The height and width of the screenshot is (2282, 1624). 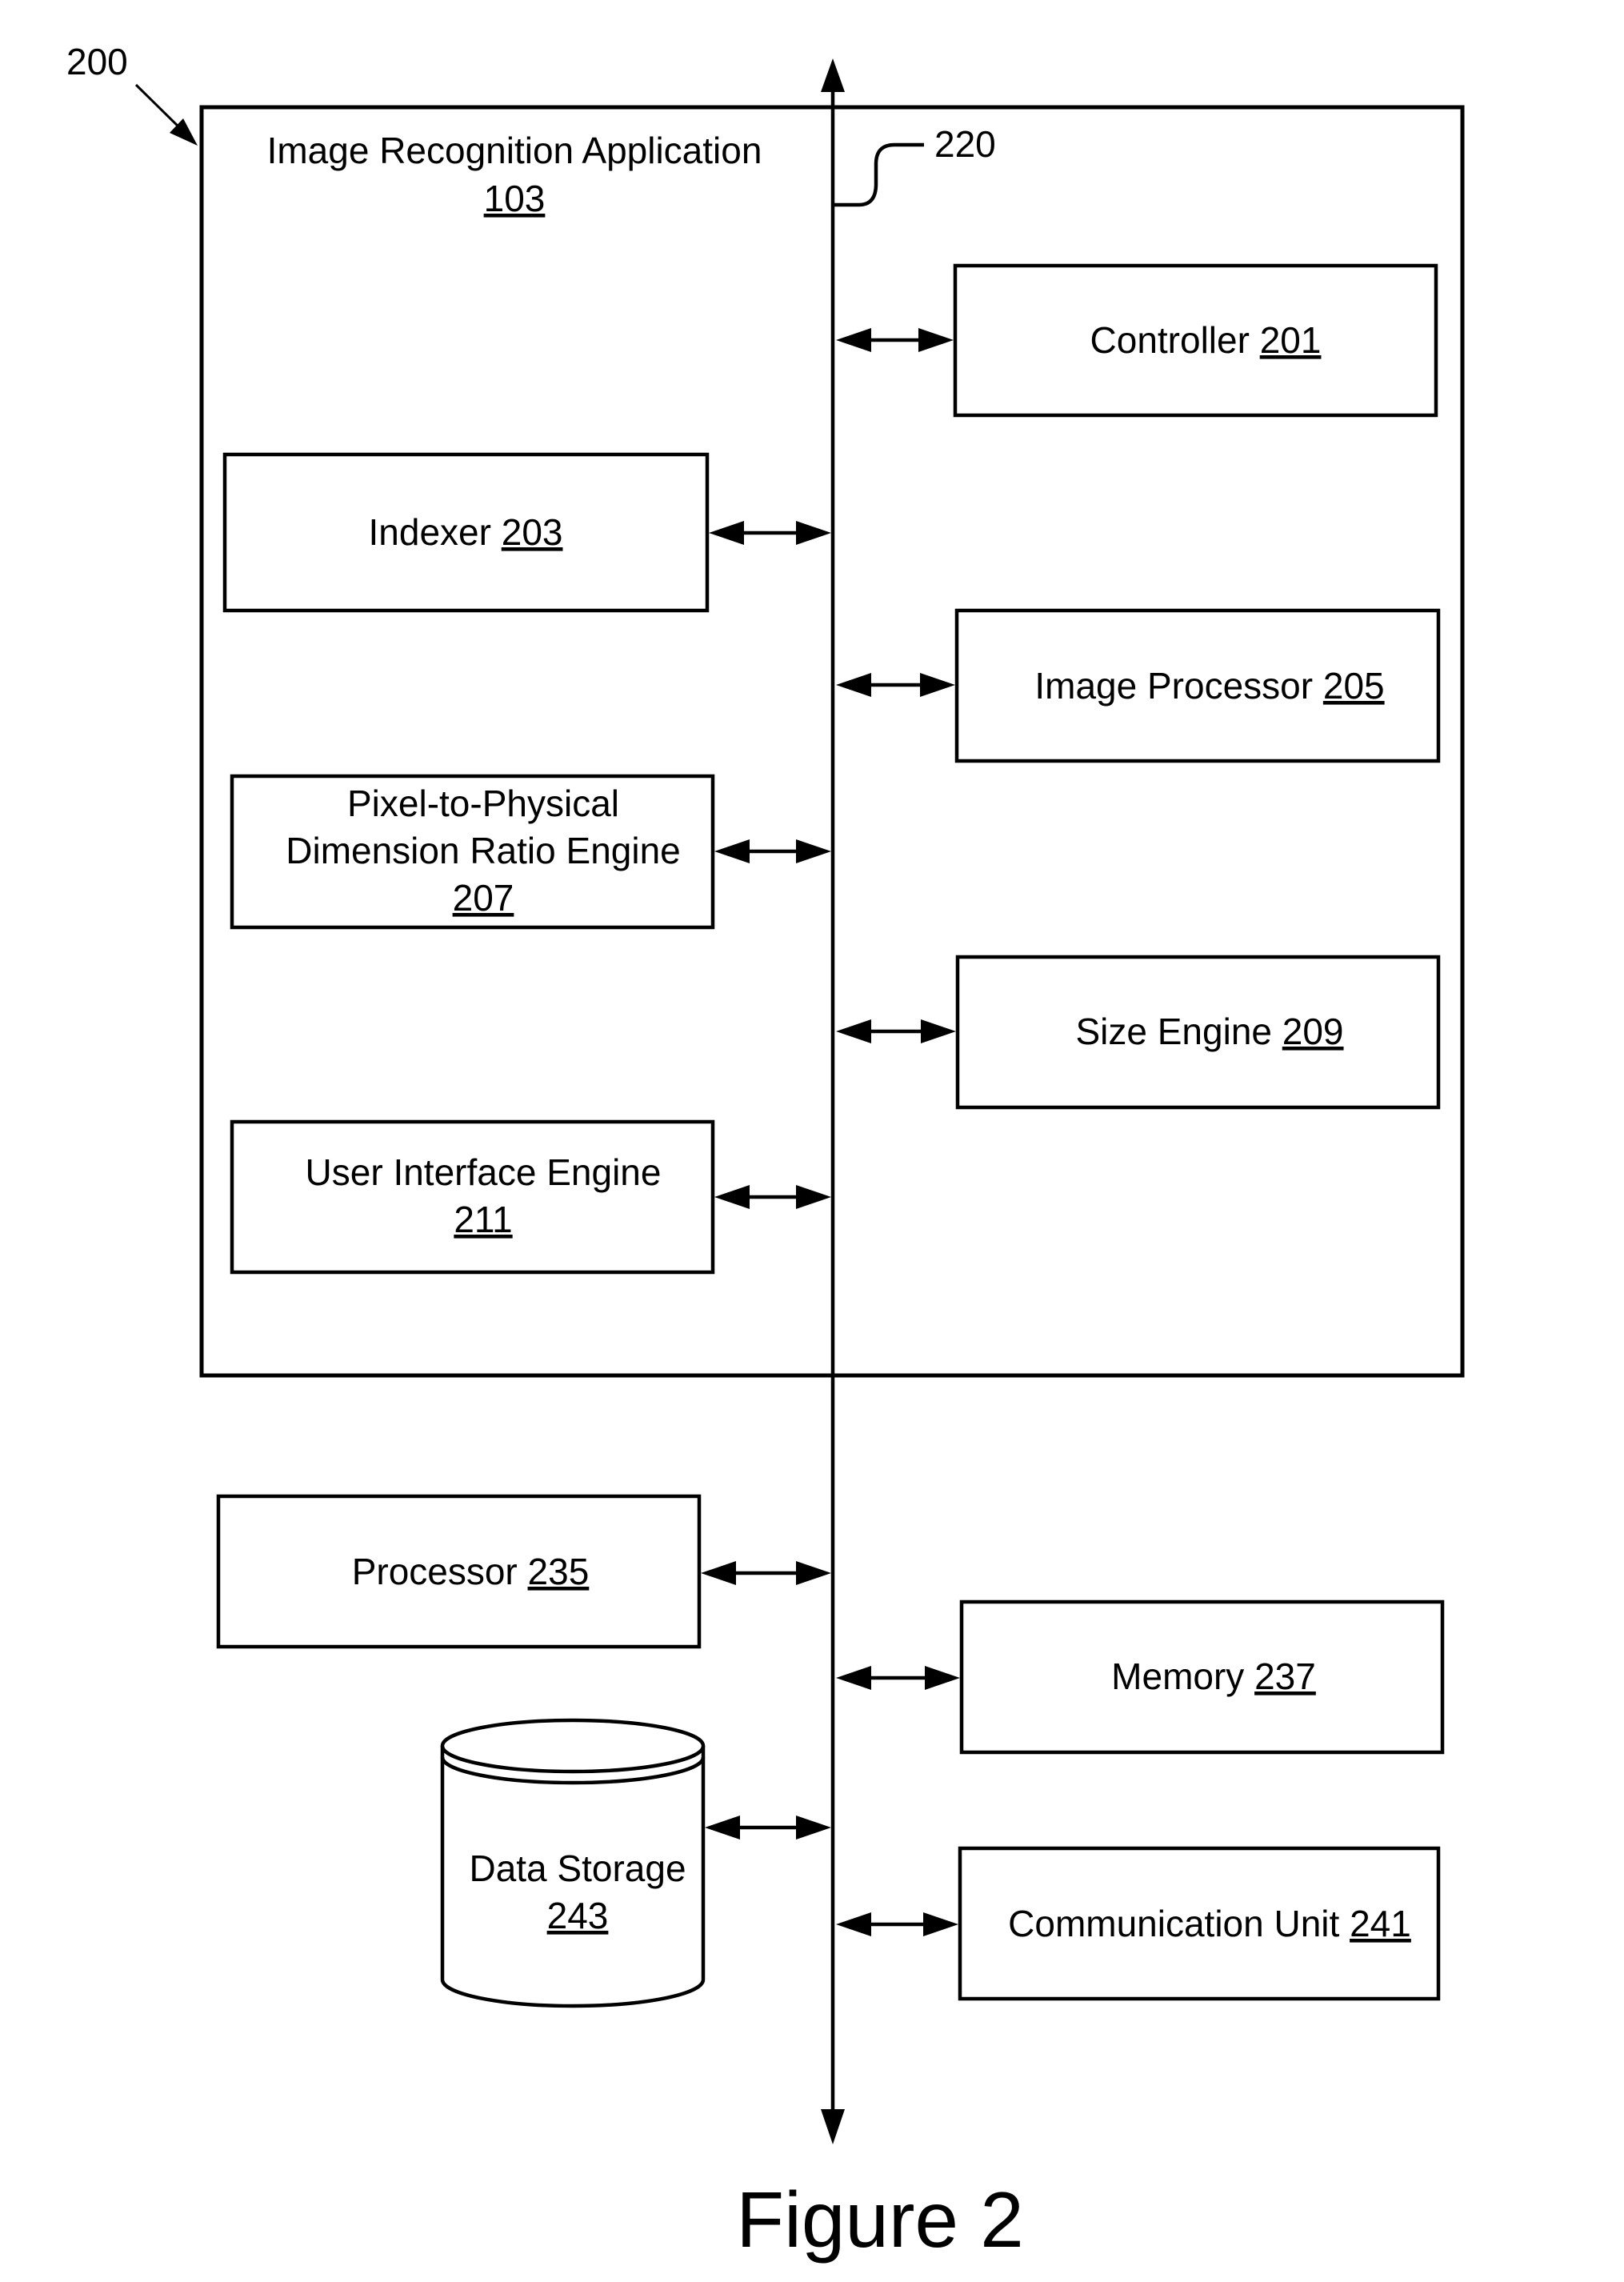 I want to click on indexer-bus-connector, so click(x=770, y=533).